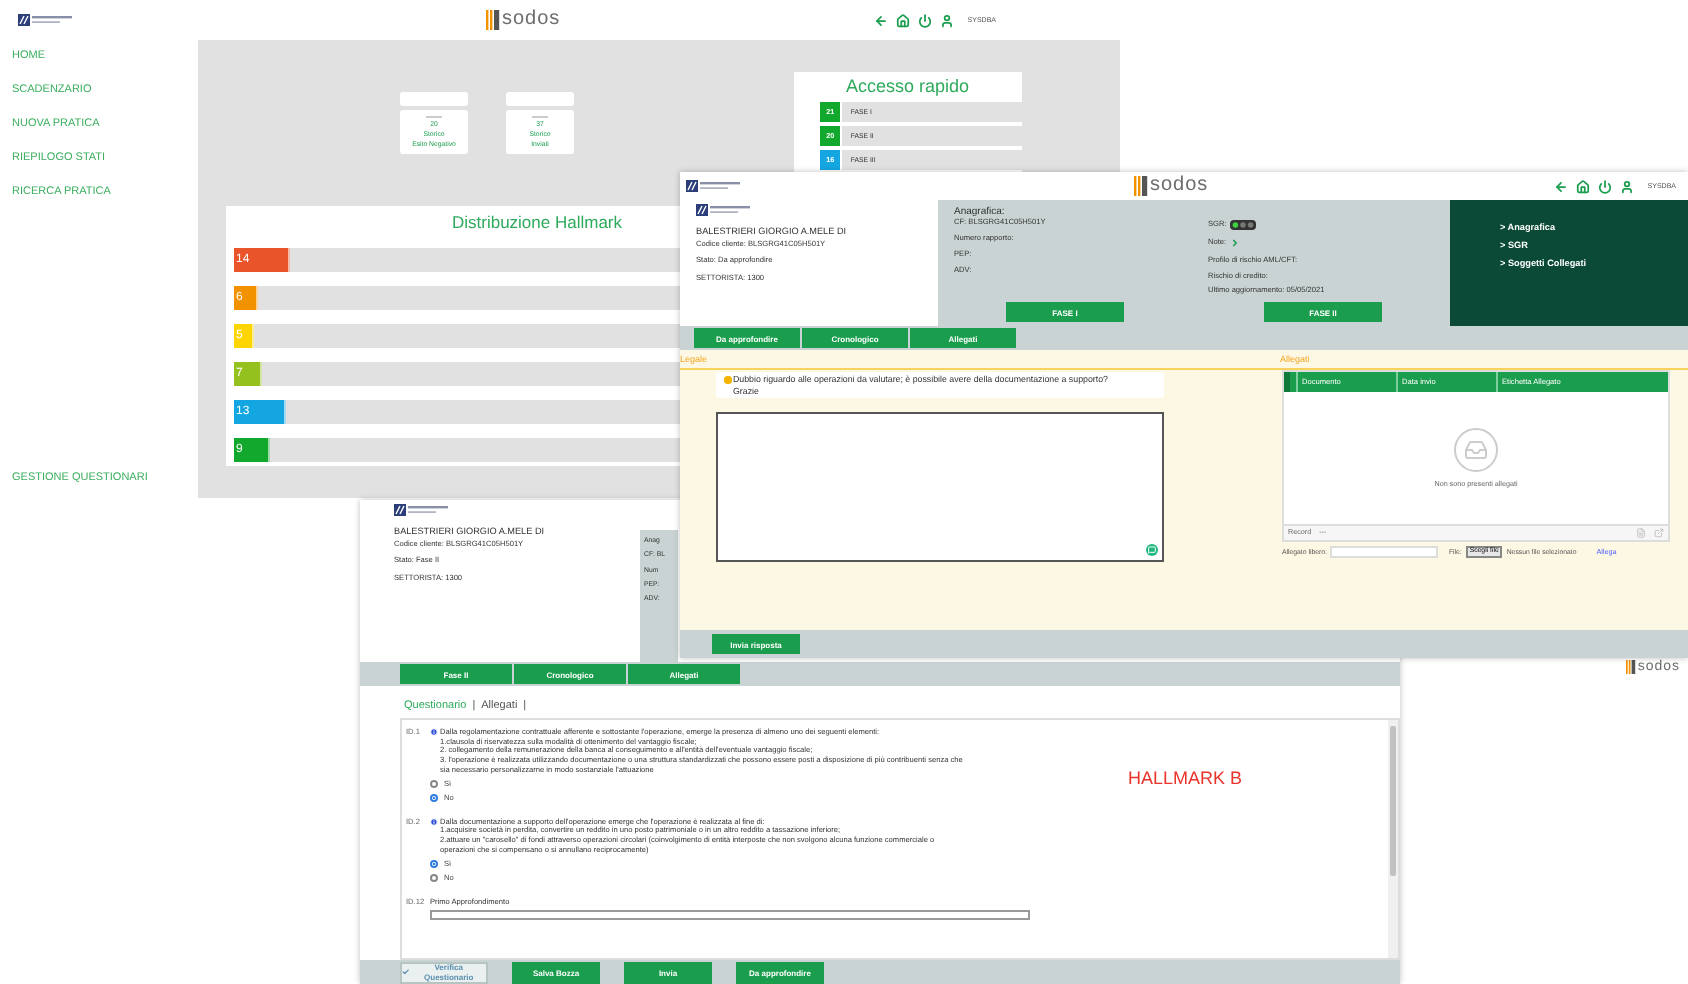 The height and width of the screenshot is (984, 1688). What do you see at coordinates (1384, 552) in the screenshot?
I see `free-attachment-field` at bounding box center [1384, 552].